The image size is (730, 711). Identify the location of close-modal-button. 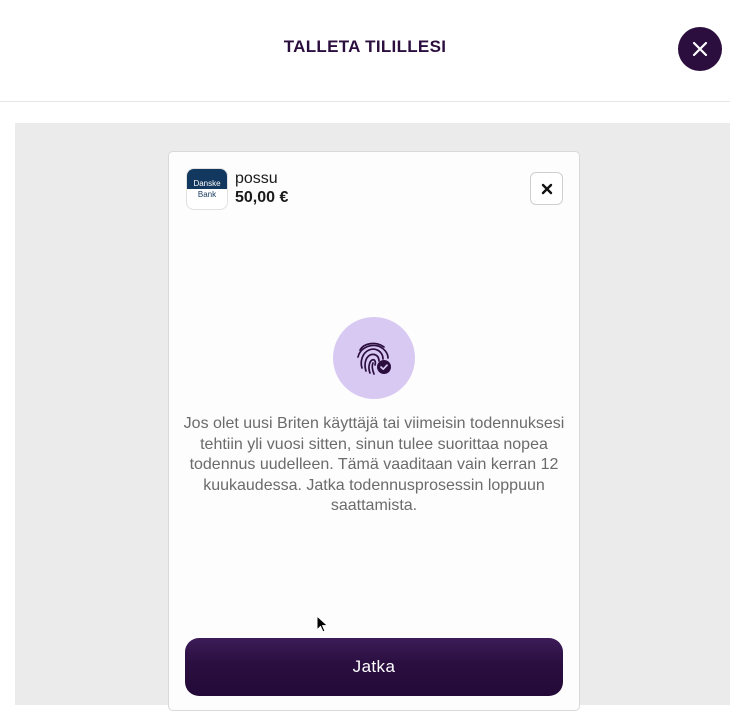
(700, 49).